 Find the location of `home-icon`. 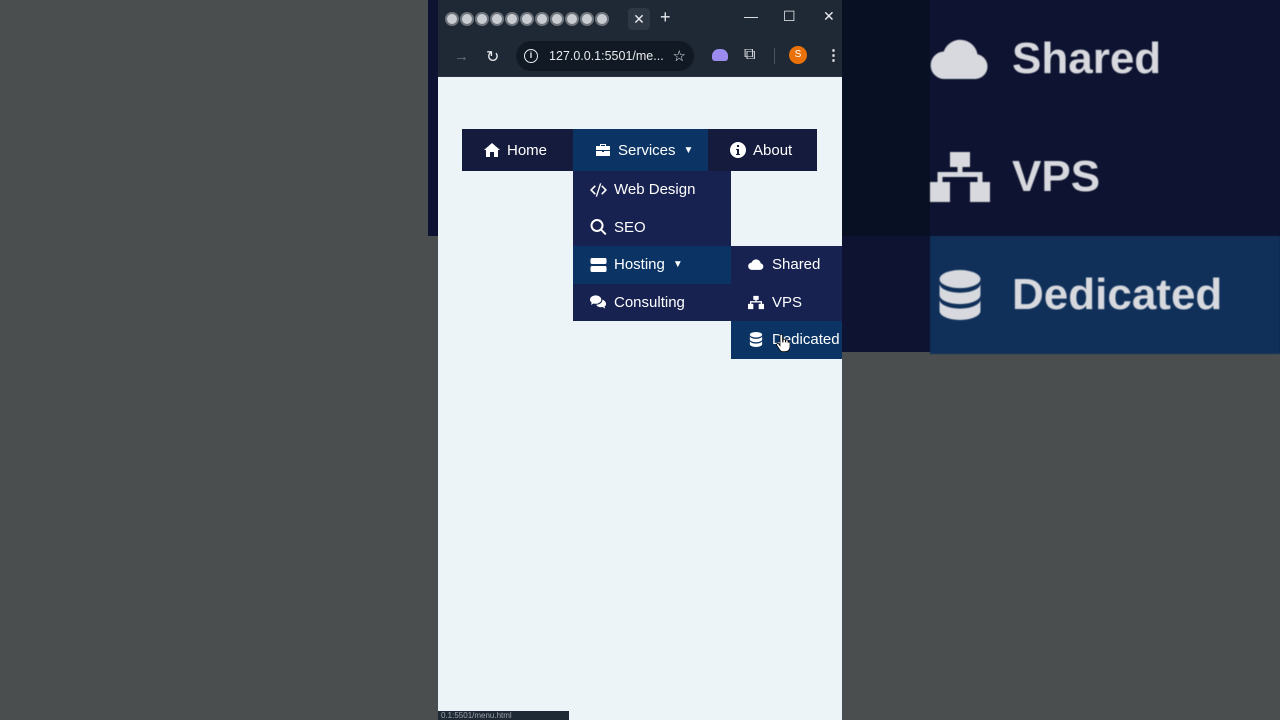

home-icon is located at coordinates (492, 150).